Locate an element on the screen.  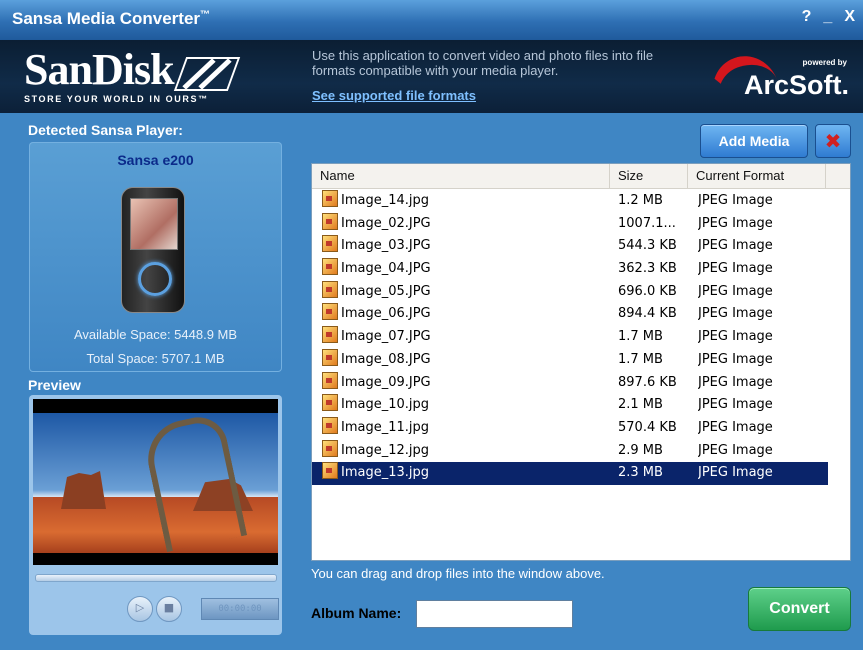
table-row: Image_08.JPG 1.7 MB JPEG Image is located at coordinates (570, 360).